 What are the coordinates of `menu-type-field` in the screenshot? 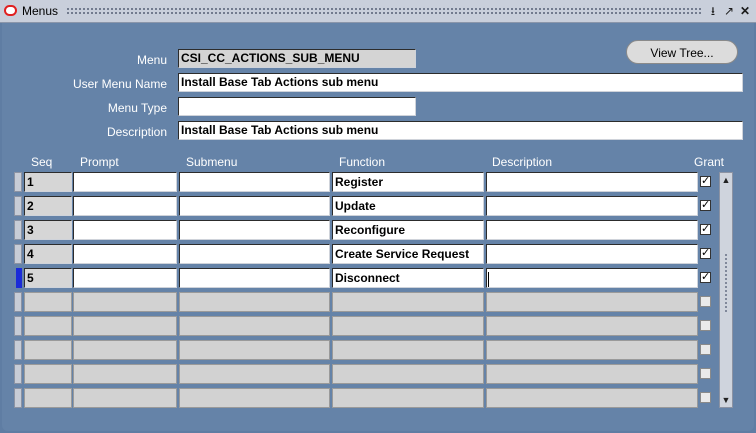 It's located at (297, 106).